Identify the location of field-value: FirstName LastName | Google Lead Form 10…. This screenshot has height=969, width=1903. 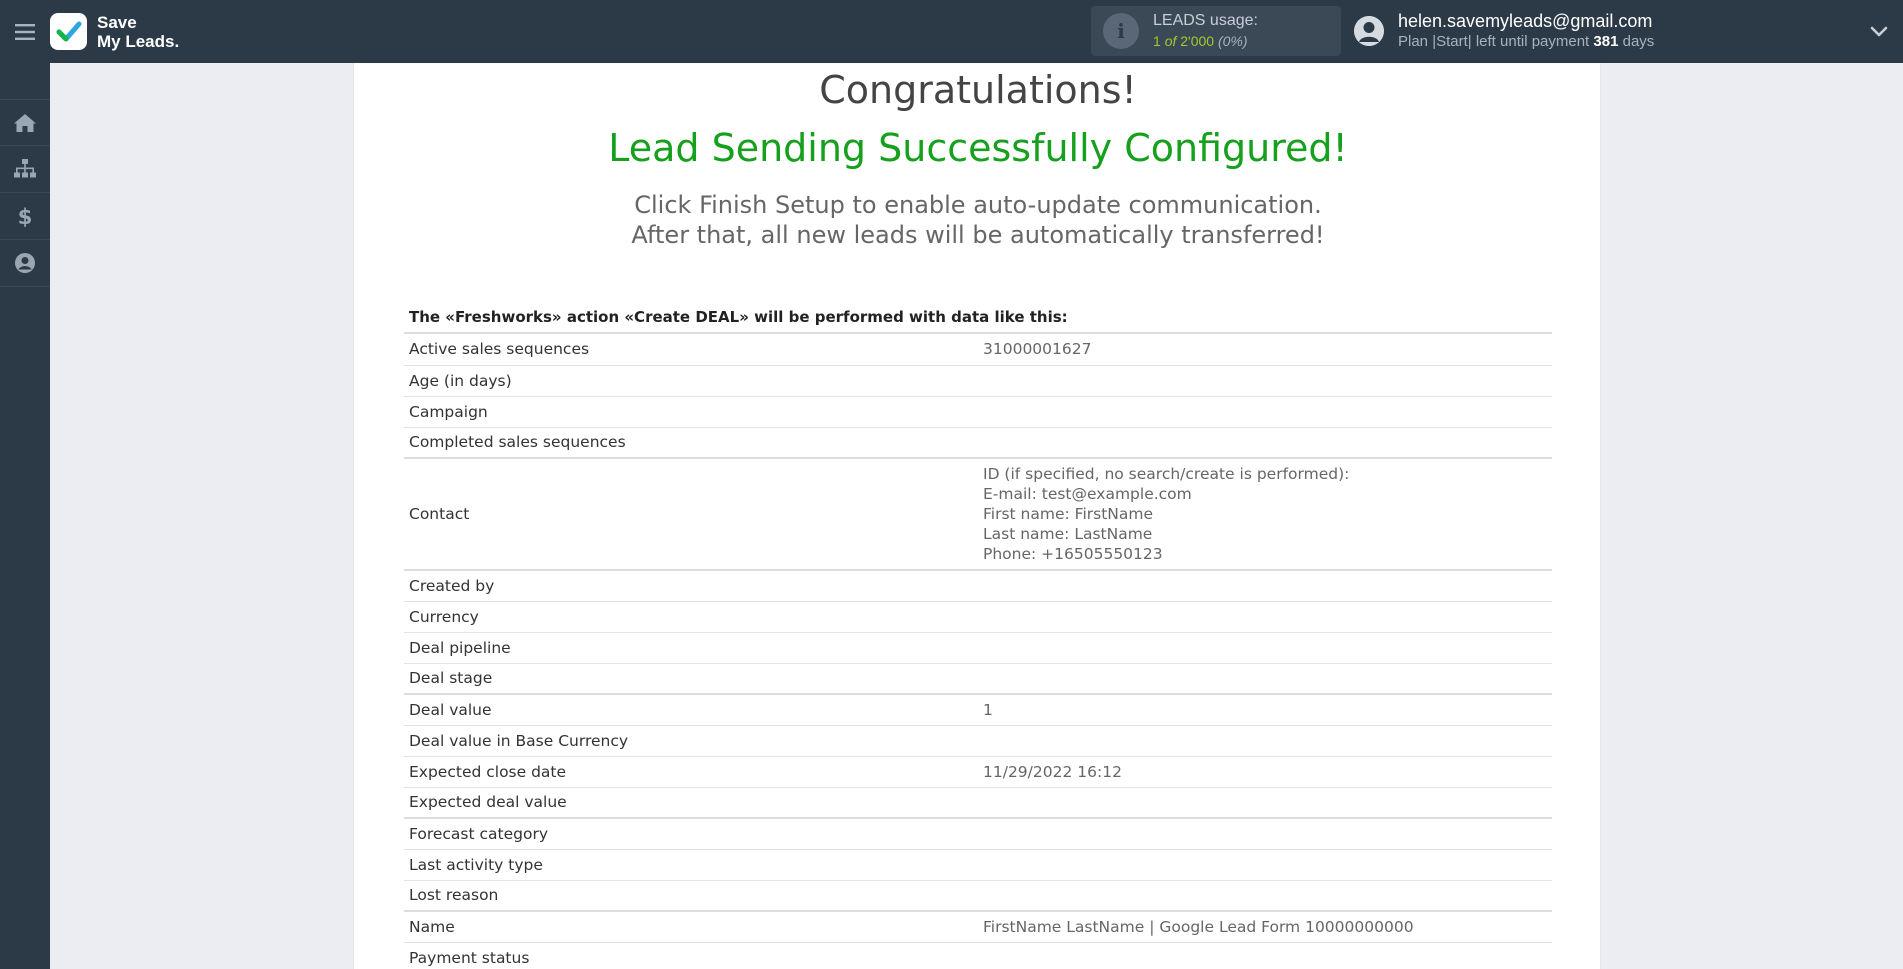
(1265, 927).